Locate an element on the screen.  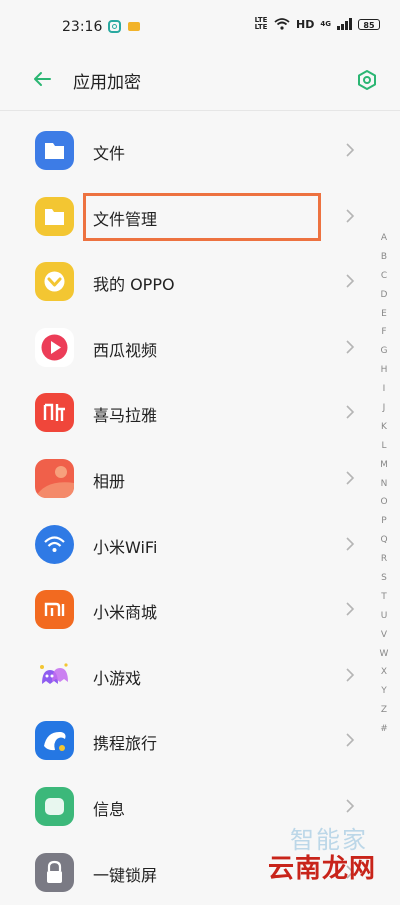
header-divider is located at coordinates (200, 110).